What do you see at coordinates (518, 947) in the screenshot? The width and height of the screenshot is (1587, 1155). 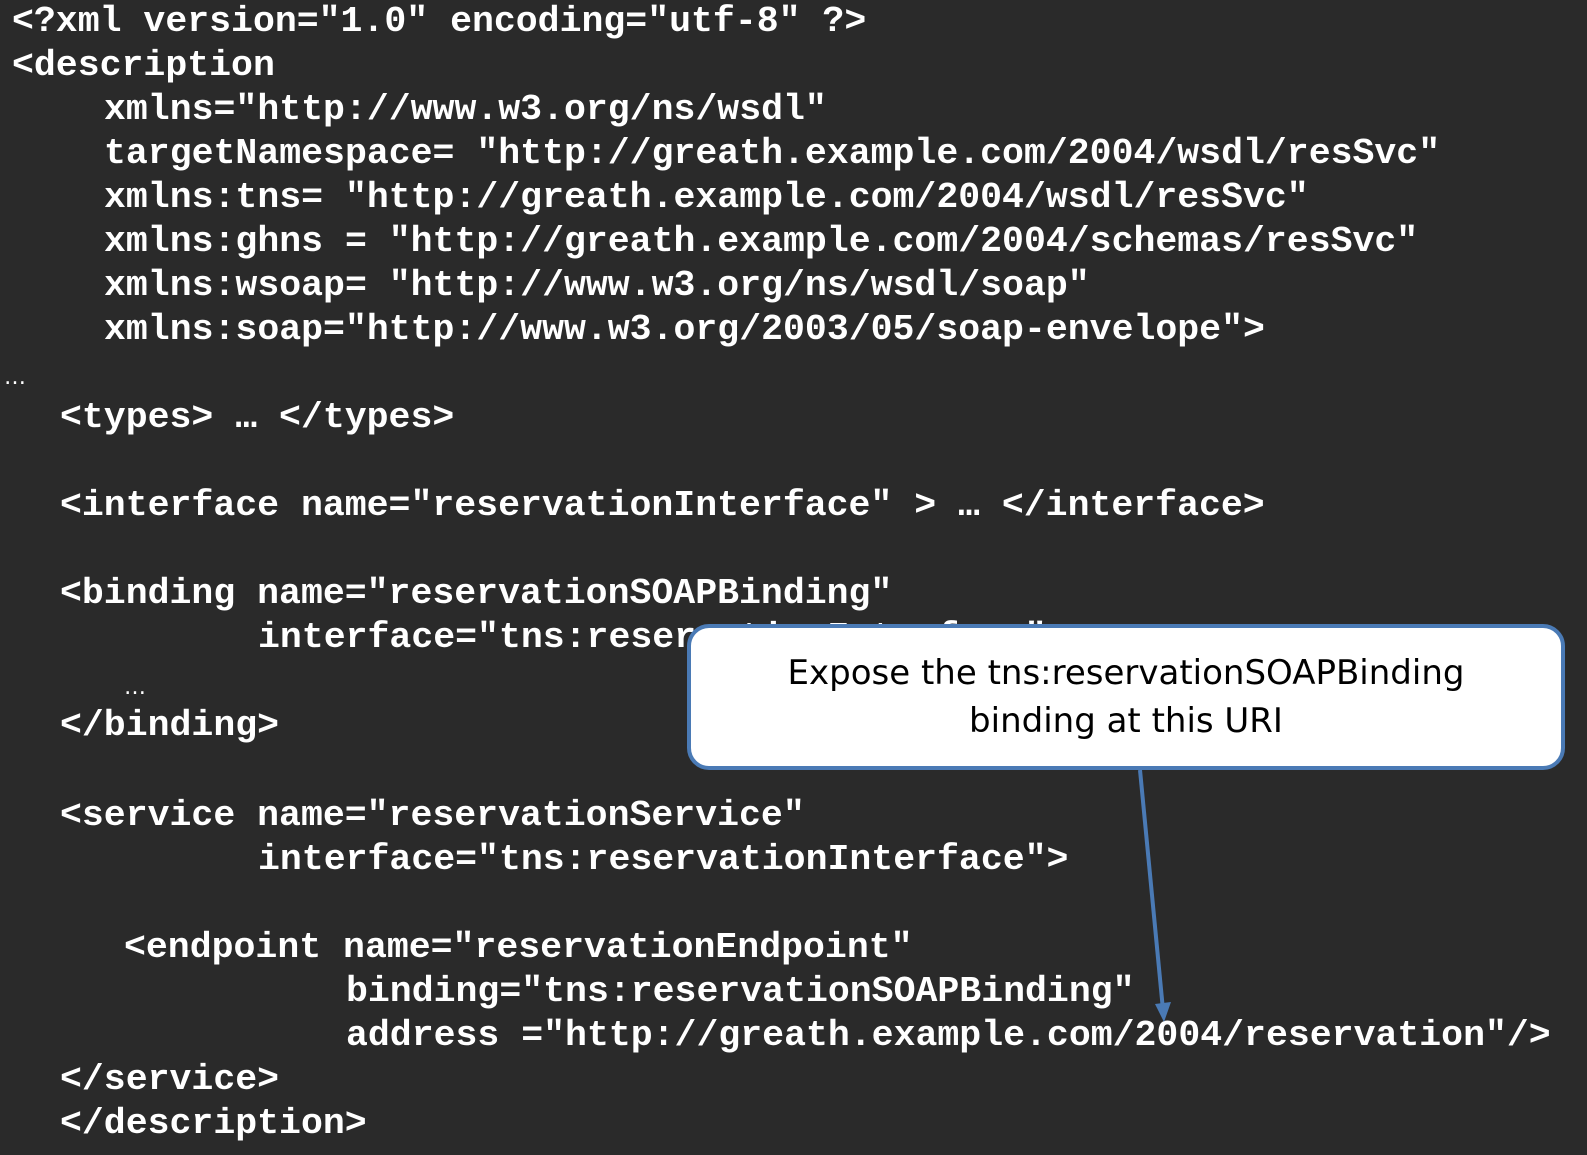 I see `endpoint-open-line: <endpoint name="reservationEndpoint"` at bounding box center [518, 947].